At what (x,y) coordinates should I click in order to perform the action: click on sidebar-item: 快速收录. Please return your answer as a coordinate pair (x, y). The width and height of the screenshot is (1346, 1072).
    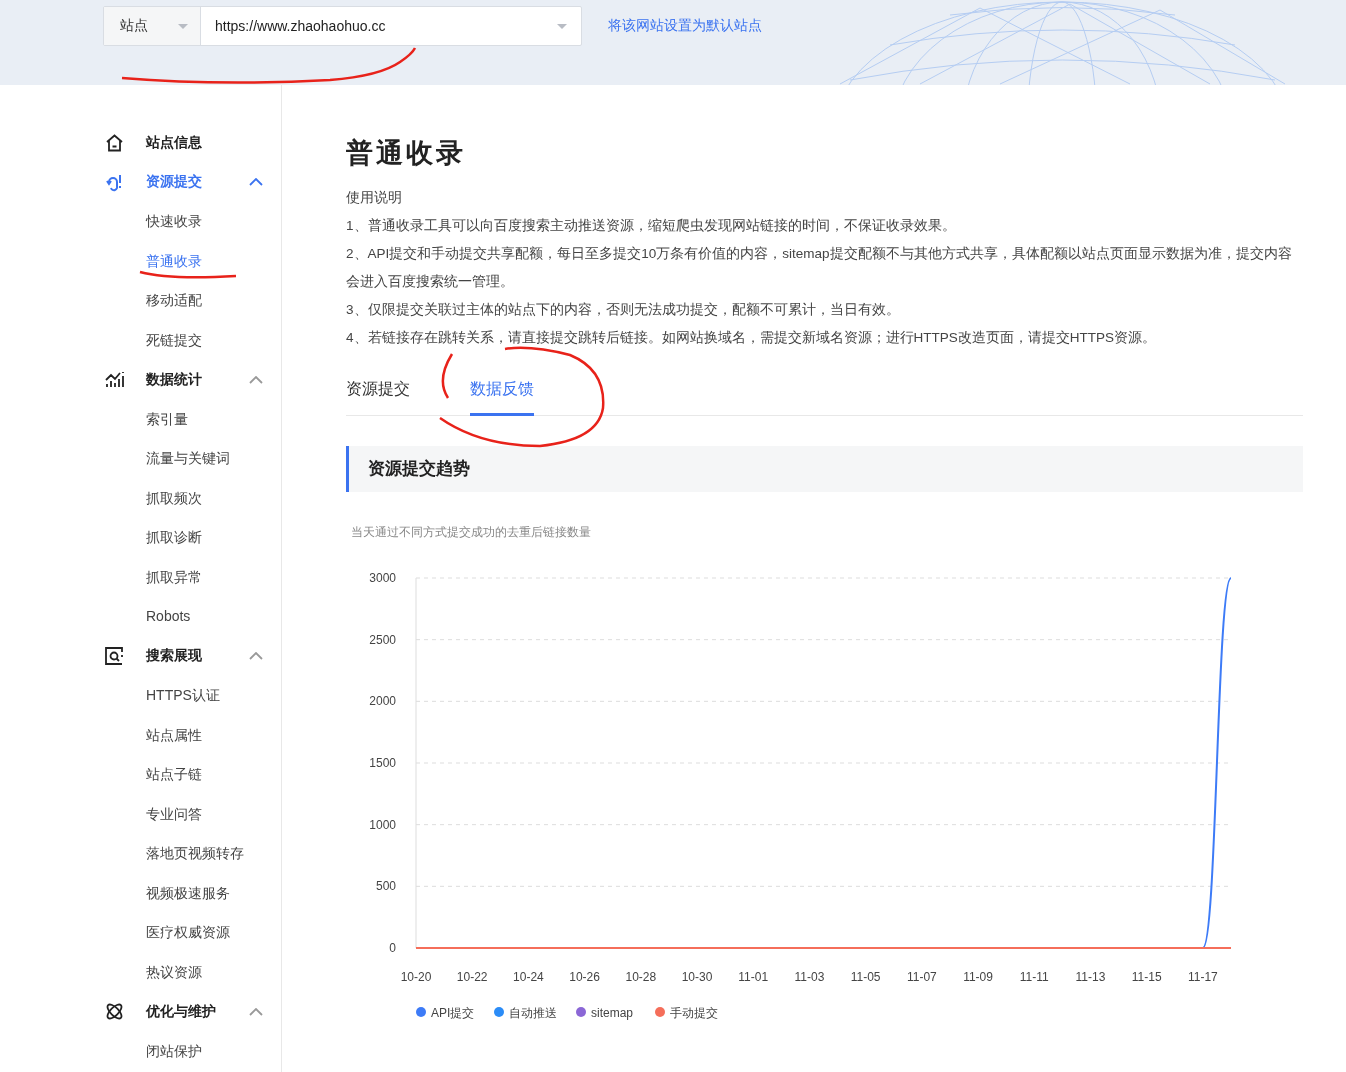
    Looking at the image, I should click on (140, 222).